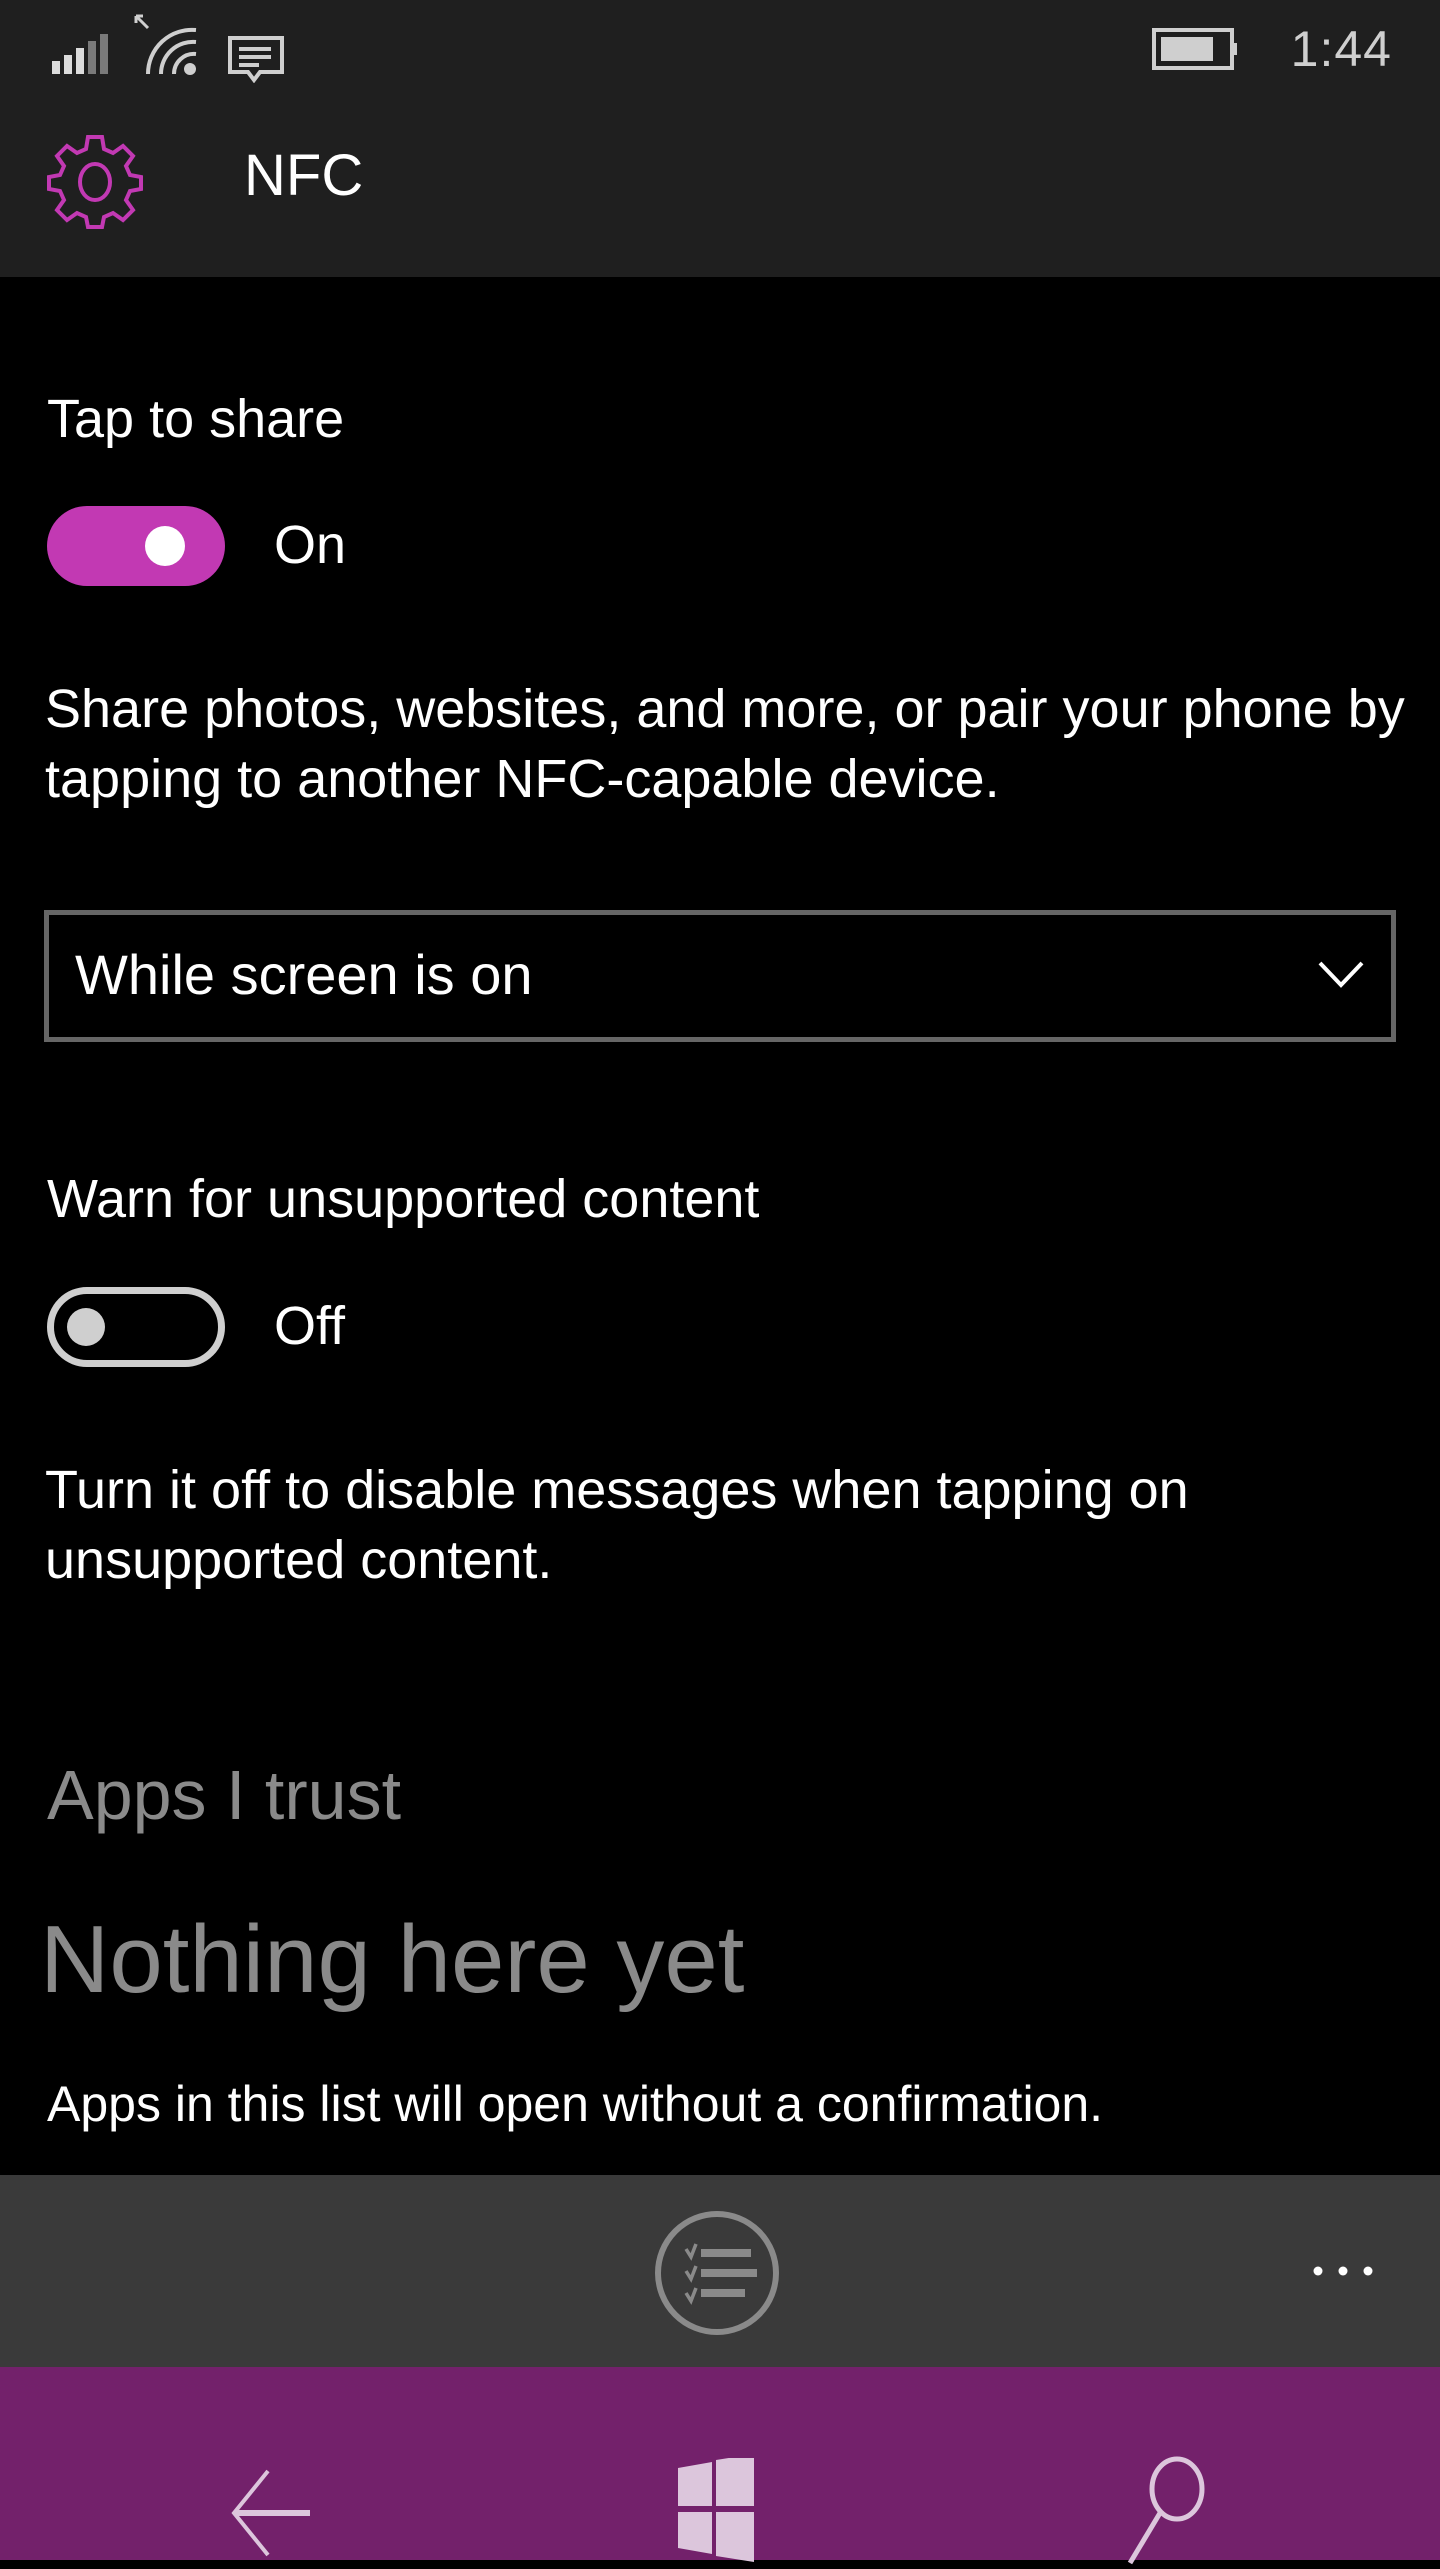 This screenshot has width=1440, height=2569. Describe the element at coordinates (403, 1199) in the screenshot. I see `warn-unsupported-label: Warn for unsupported content` at that location.